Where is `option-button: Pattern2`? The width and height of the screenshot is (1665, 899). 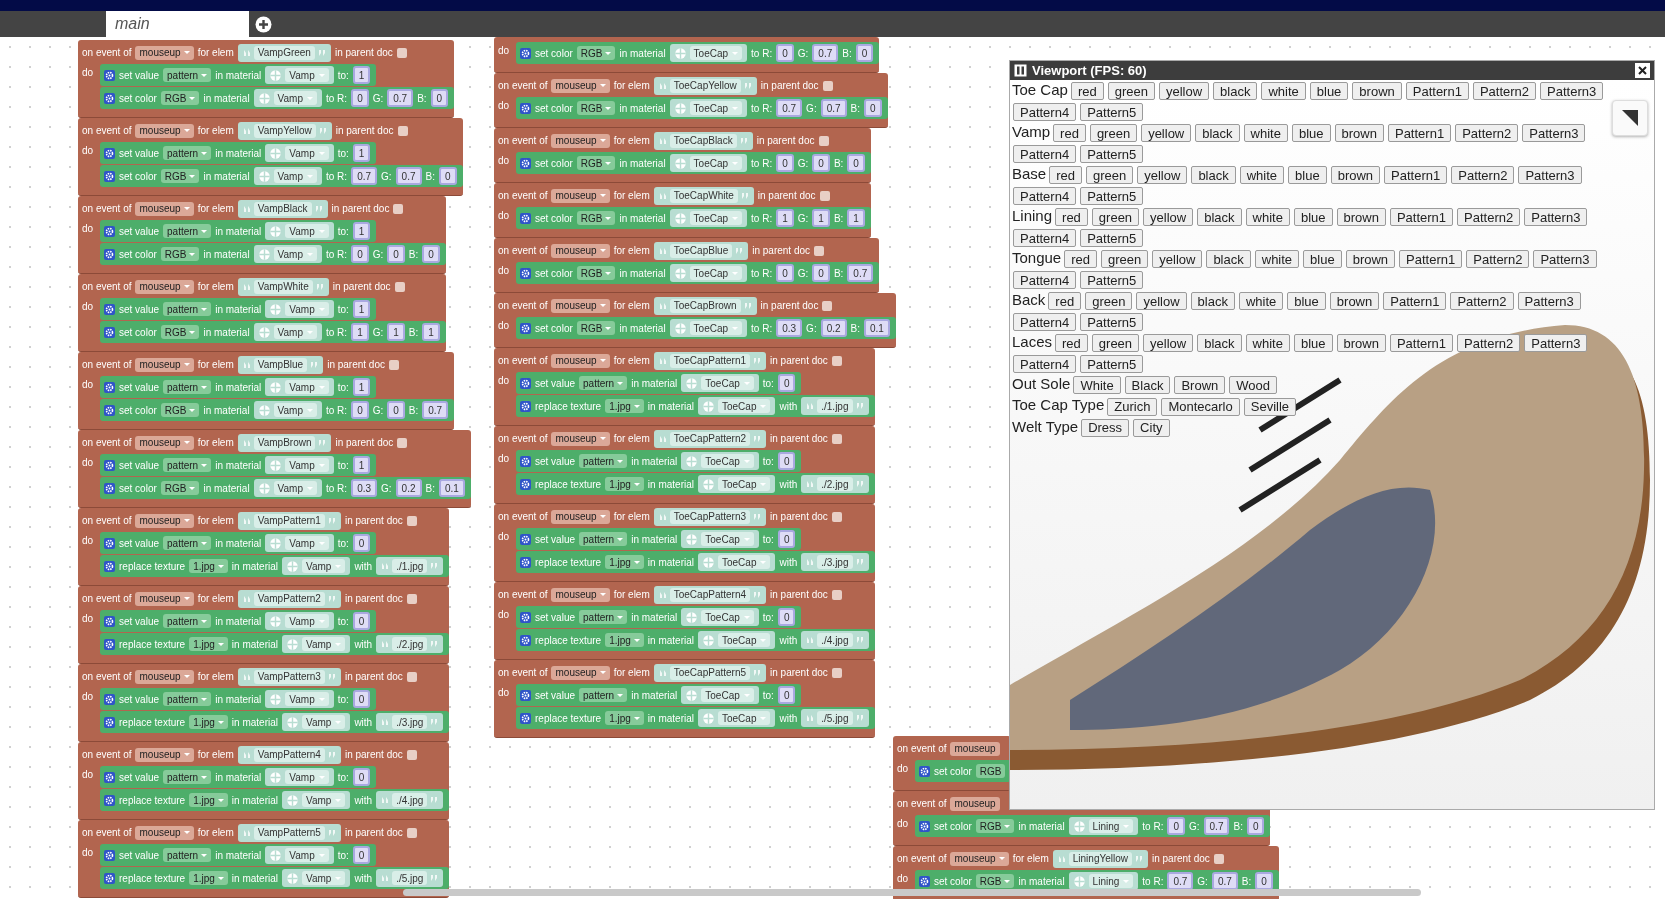 option-button: Pattern2 is located at coordinates (1483, 175).